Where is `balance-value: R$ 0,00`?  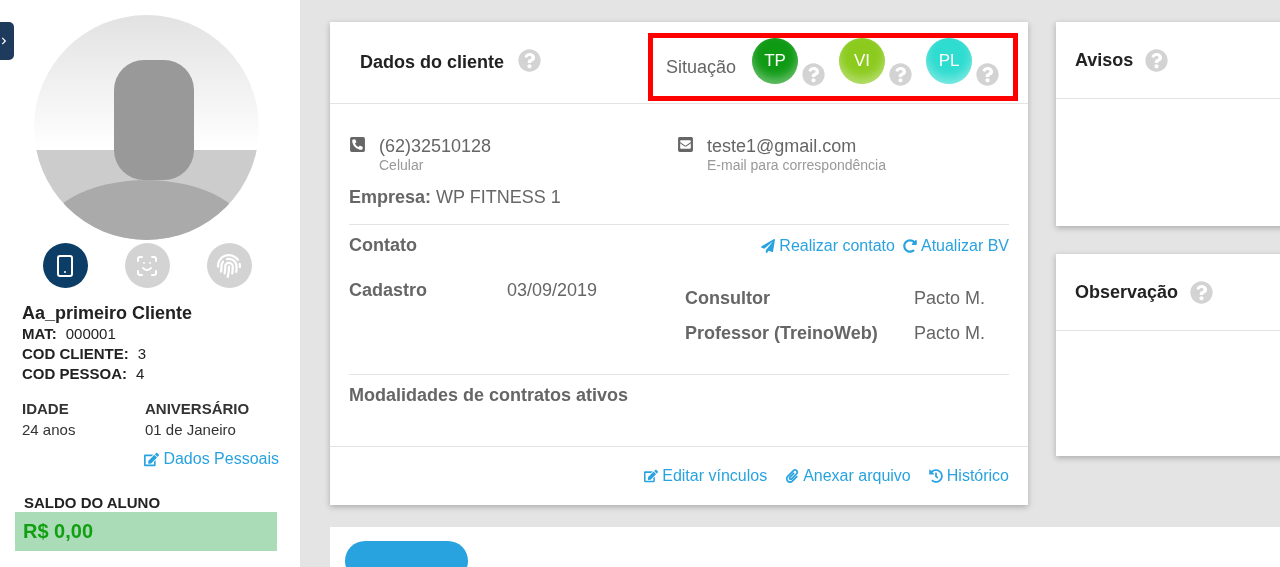
balance-value: R$ 0,00 is located at coordinates (146, 531).